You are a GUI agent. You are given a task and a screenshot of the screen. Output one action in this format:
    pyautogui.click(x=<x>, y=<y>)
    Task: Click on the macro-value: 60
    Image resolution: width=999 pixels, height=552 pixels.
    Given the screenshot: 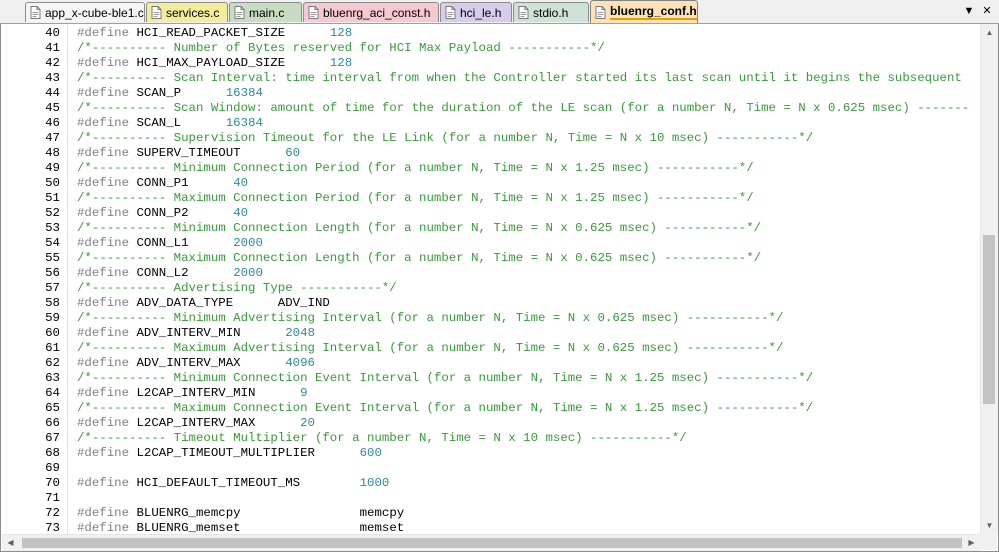 What is the action you would take?
    pyautogui.click(x=293, y=153)
    